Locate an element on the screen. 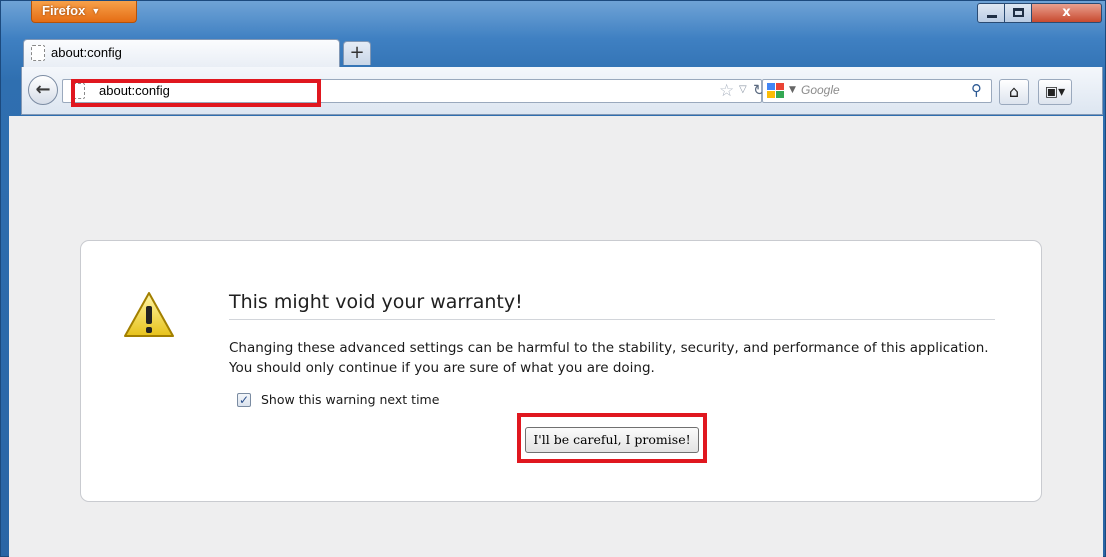  url-history-dropdown-icon: ▽ is located at coordinates (743, 89).